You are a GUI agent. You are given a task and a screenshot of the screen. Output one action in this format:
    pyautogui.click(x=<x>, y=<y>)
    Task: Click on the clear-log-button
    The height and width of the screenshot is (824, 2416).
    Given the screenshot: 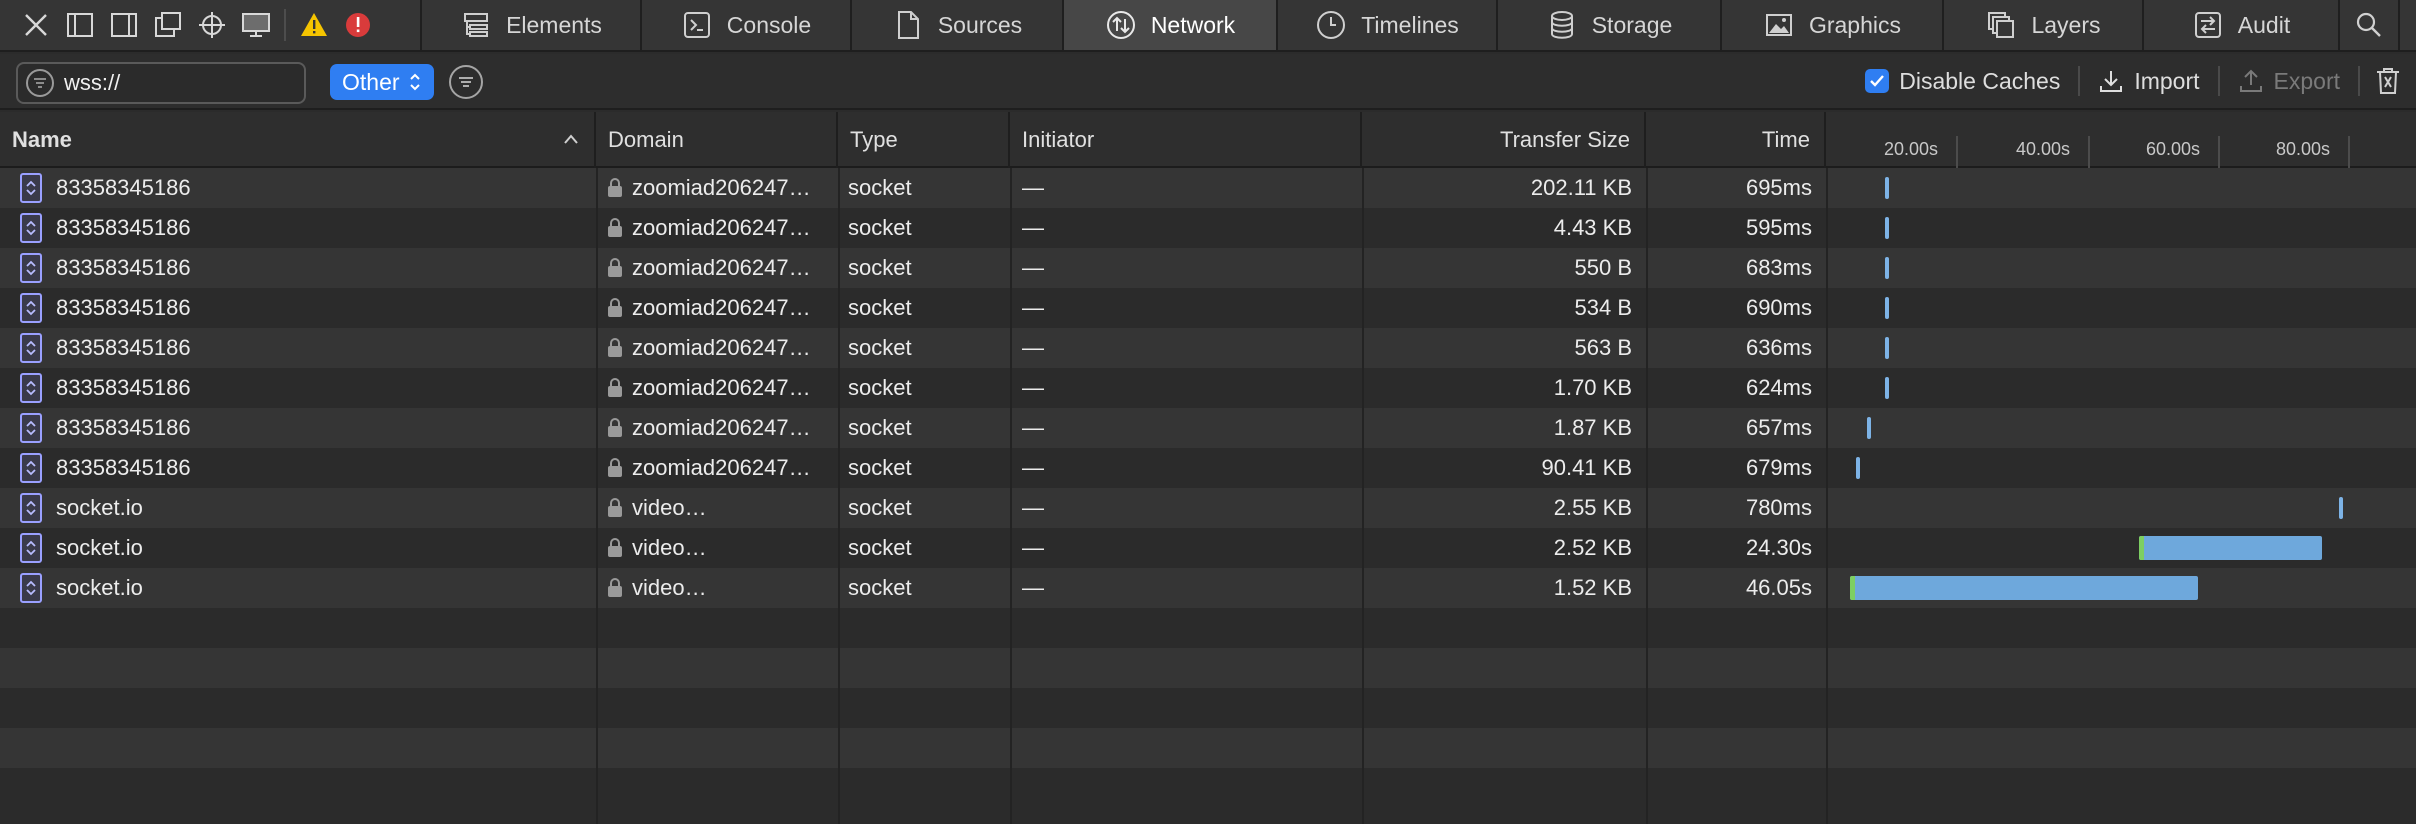 What is the action you would take?
    pyautogui.click(x=2388, y=81)
    